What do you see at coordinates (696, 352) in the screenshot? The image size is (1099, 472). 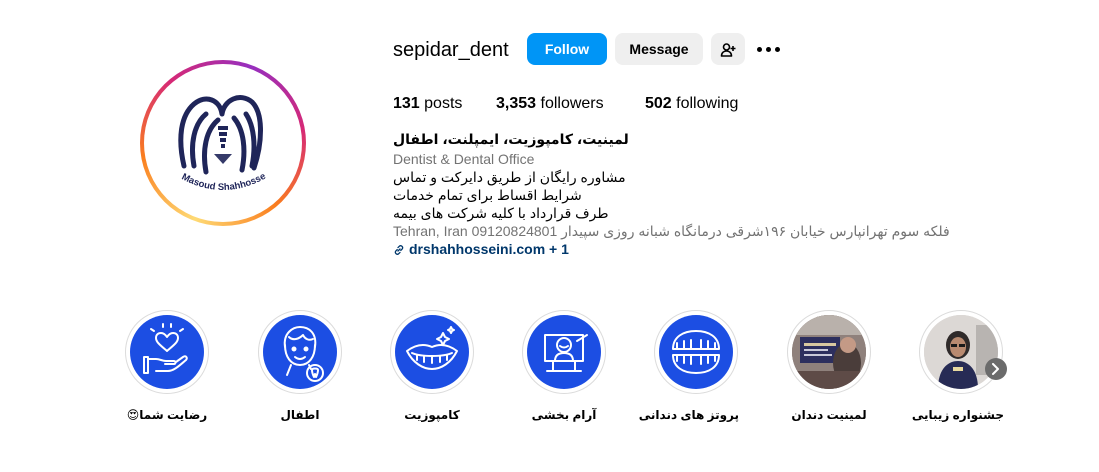 I see `denture-icon` at bounding box center [696, 352].